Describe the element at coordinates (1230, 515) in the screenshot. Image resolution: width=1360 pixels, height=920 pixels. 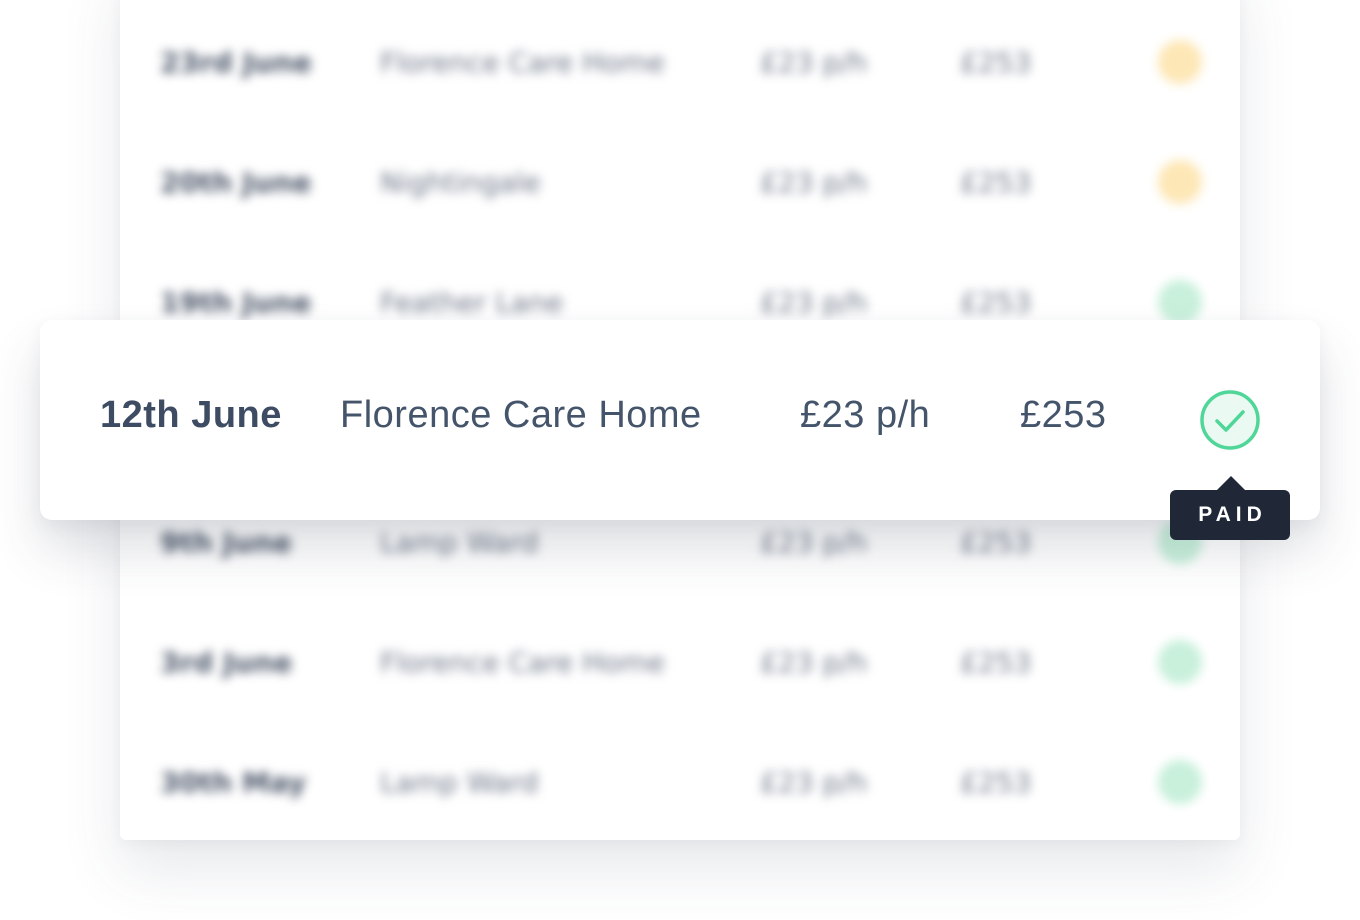
I see `status-tooltip: PAID` at that location.